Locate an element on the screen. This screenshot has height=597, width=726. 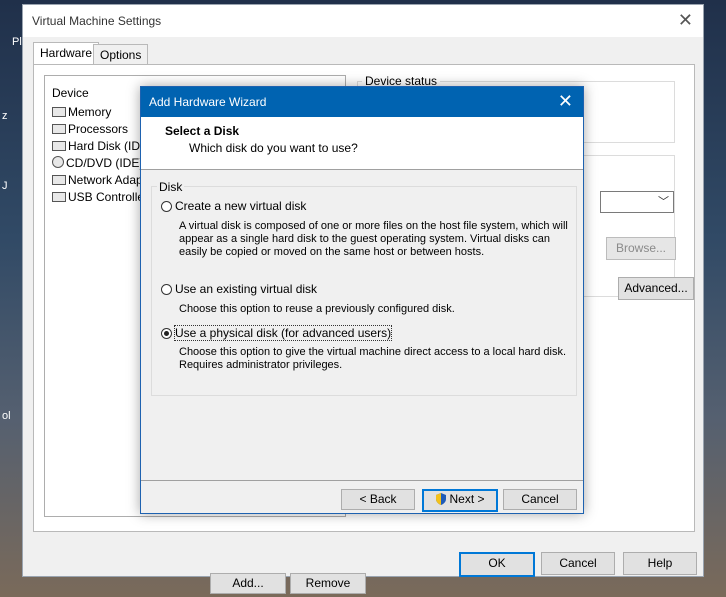
usb-icon is located at coordinates (59, 197).